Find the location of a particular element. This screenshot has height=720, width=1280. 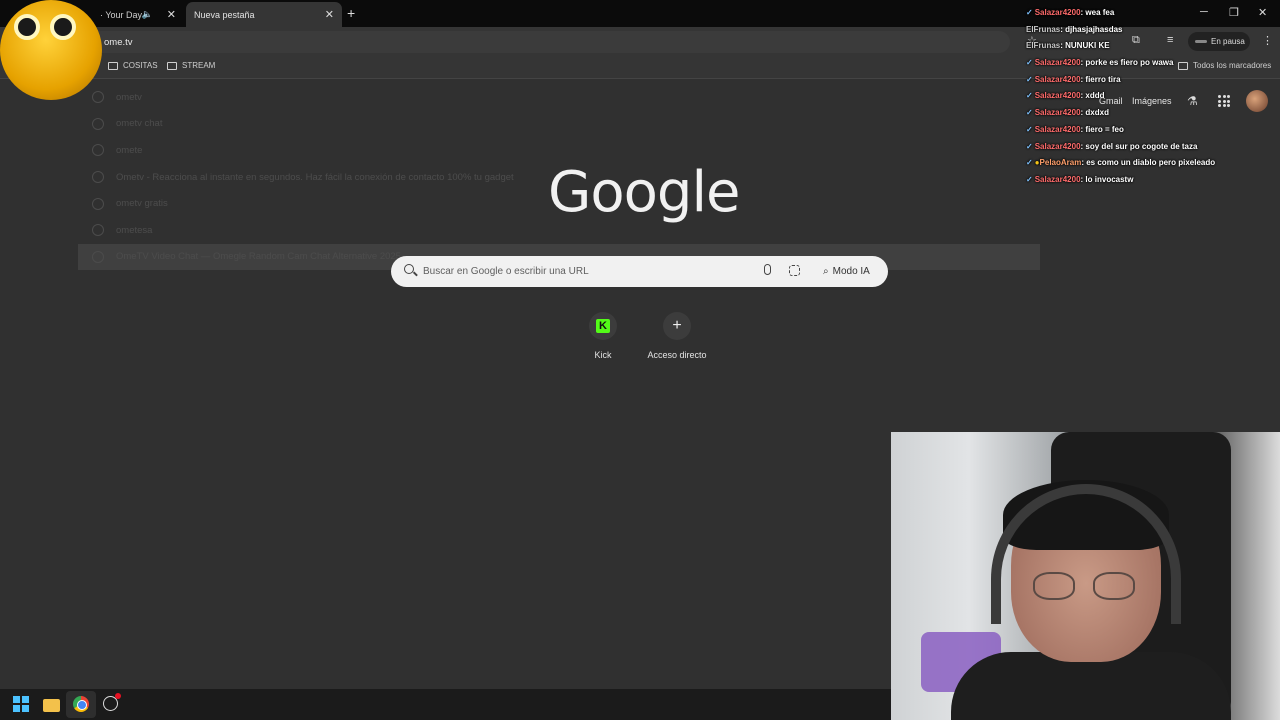

suggestion-text: ometv is located at coordinates (129, 97).